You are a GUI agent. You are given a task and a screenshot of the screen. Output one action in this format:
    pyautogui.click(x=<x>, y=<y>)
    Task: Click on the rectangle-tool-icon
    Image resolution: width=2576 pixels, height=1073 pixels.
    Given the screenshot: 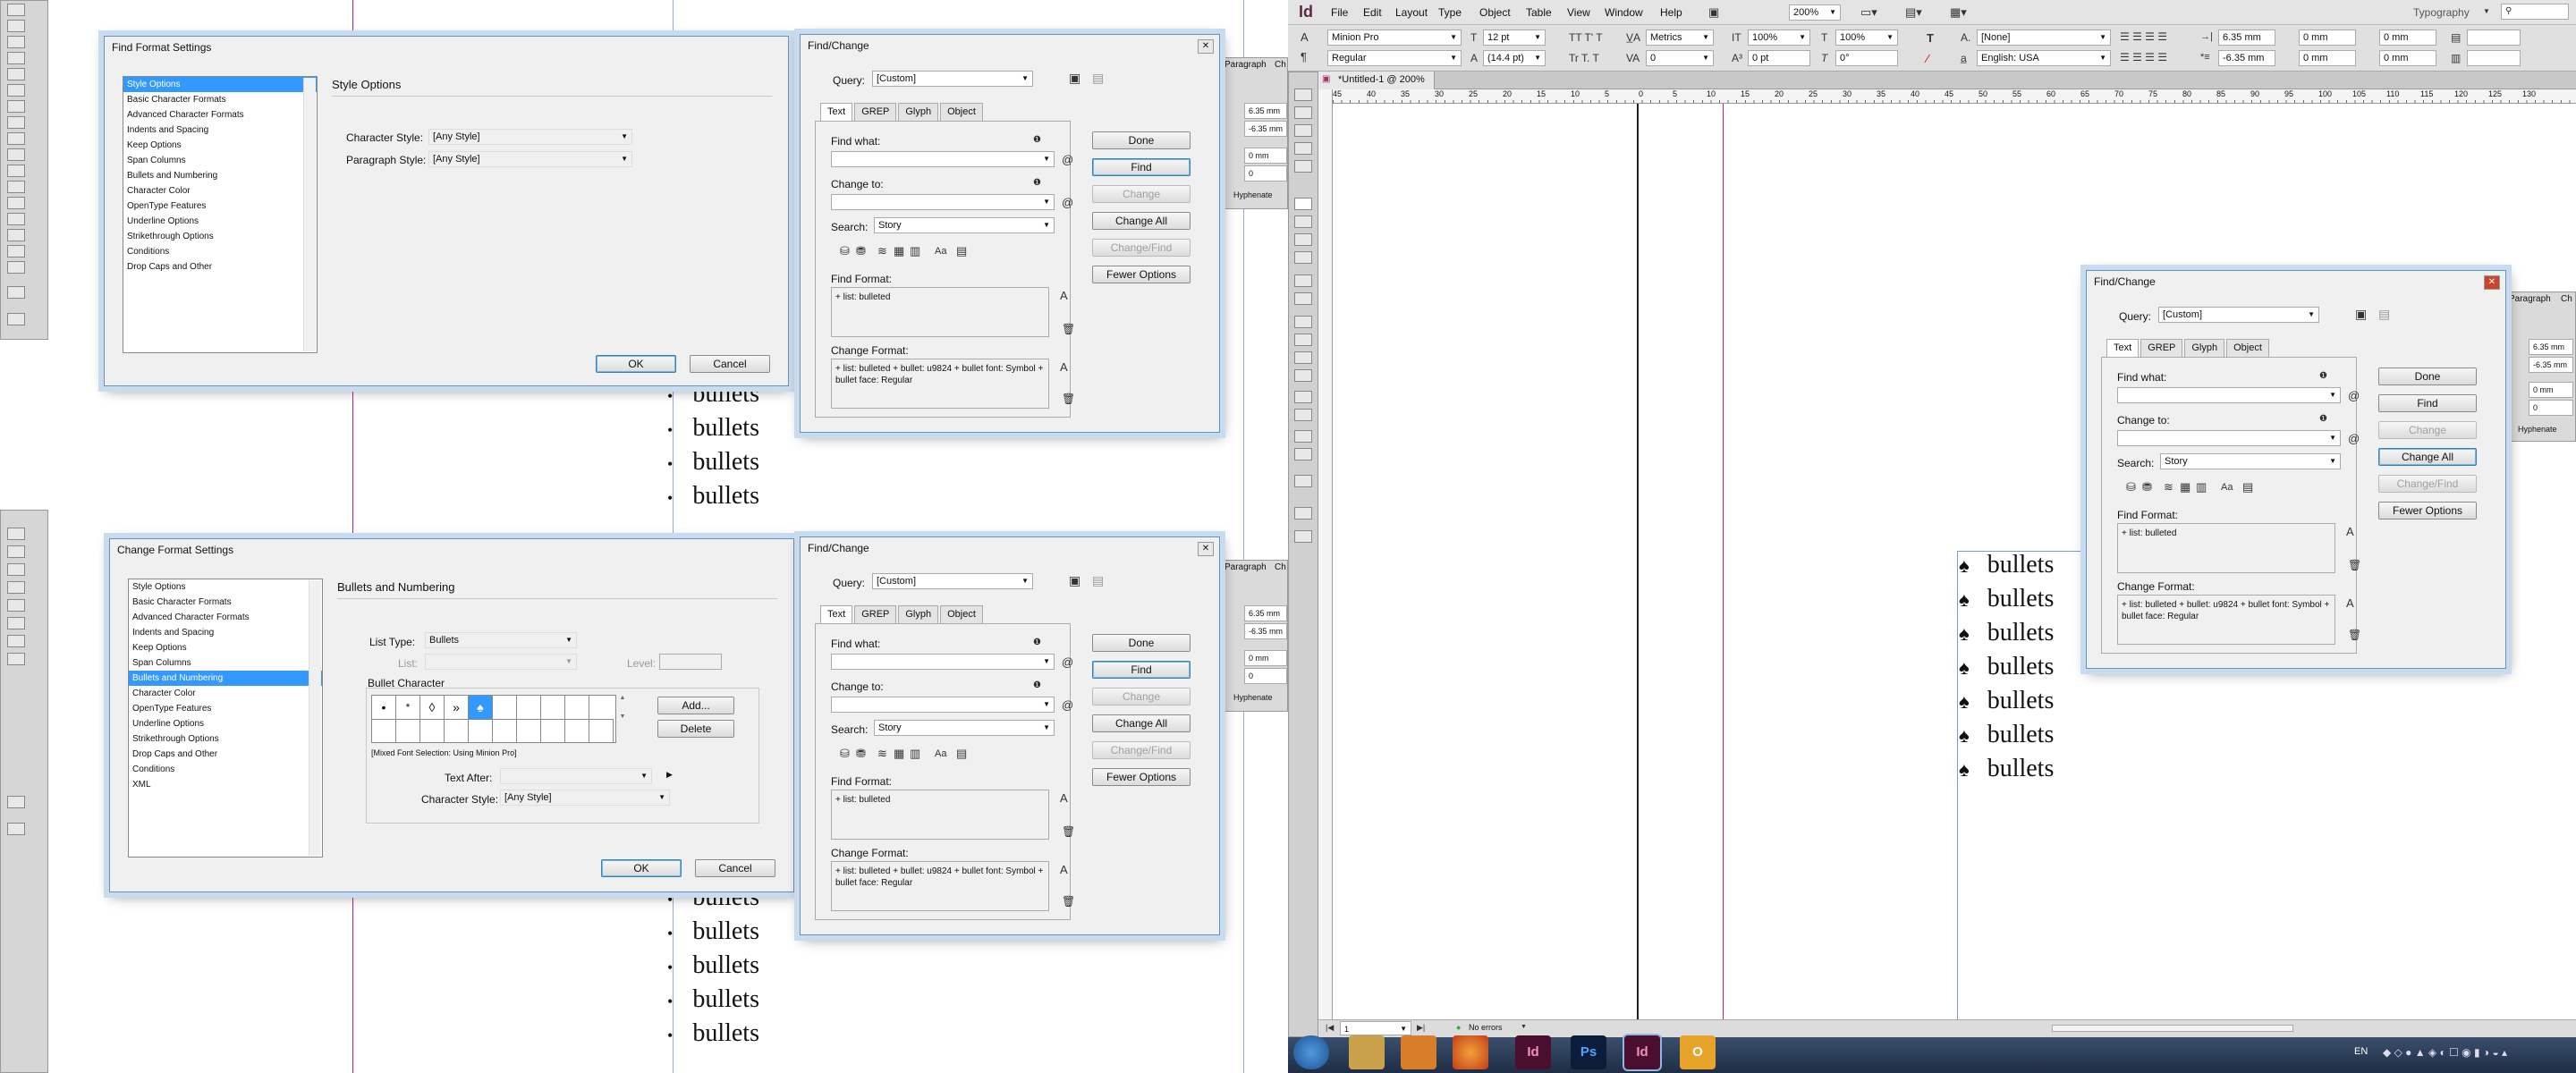 What is the action you would take?
    pyautogui.click(x=16, y=154)
    